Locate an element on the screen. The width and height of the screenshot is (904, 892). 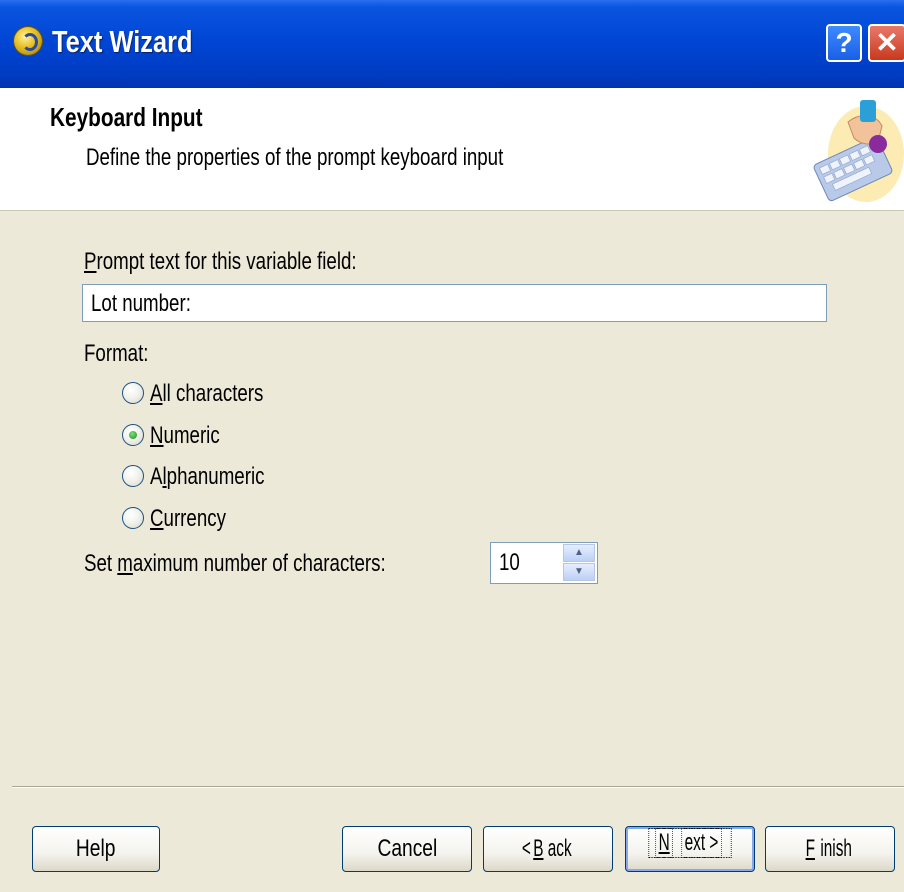
radio-label: Alphanumeric is located at coordinates (207, 477).